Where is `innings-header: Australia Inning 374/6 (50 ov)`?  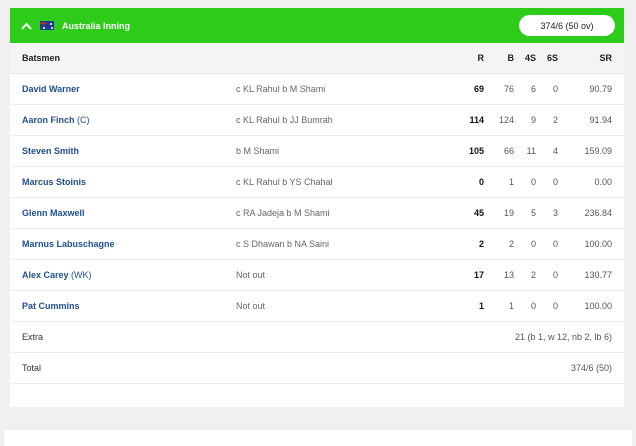 innings-header: Australia Inning 374/6 (50 ov) is located at coordinates (317, 25).